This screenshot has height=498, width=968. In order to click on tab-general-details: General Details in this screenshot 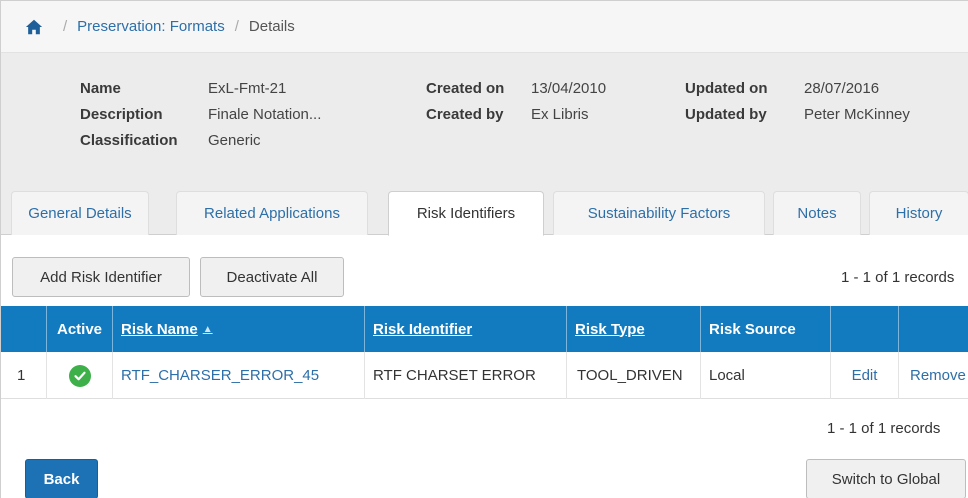, I will do `click(80, 213)`.